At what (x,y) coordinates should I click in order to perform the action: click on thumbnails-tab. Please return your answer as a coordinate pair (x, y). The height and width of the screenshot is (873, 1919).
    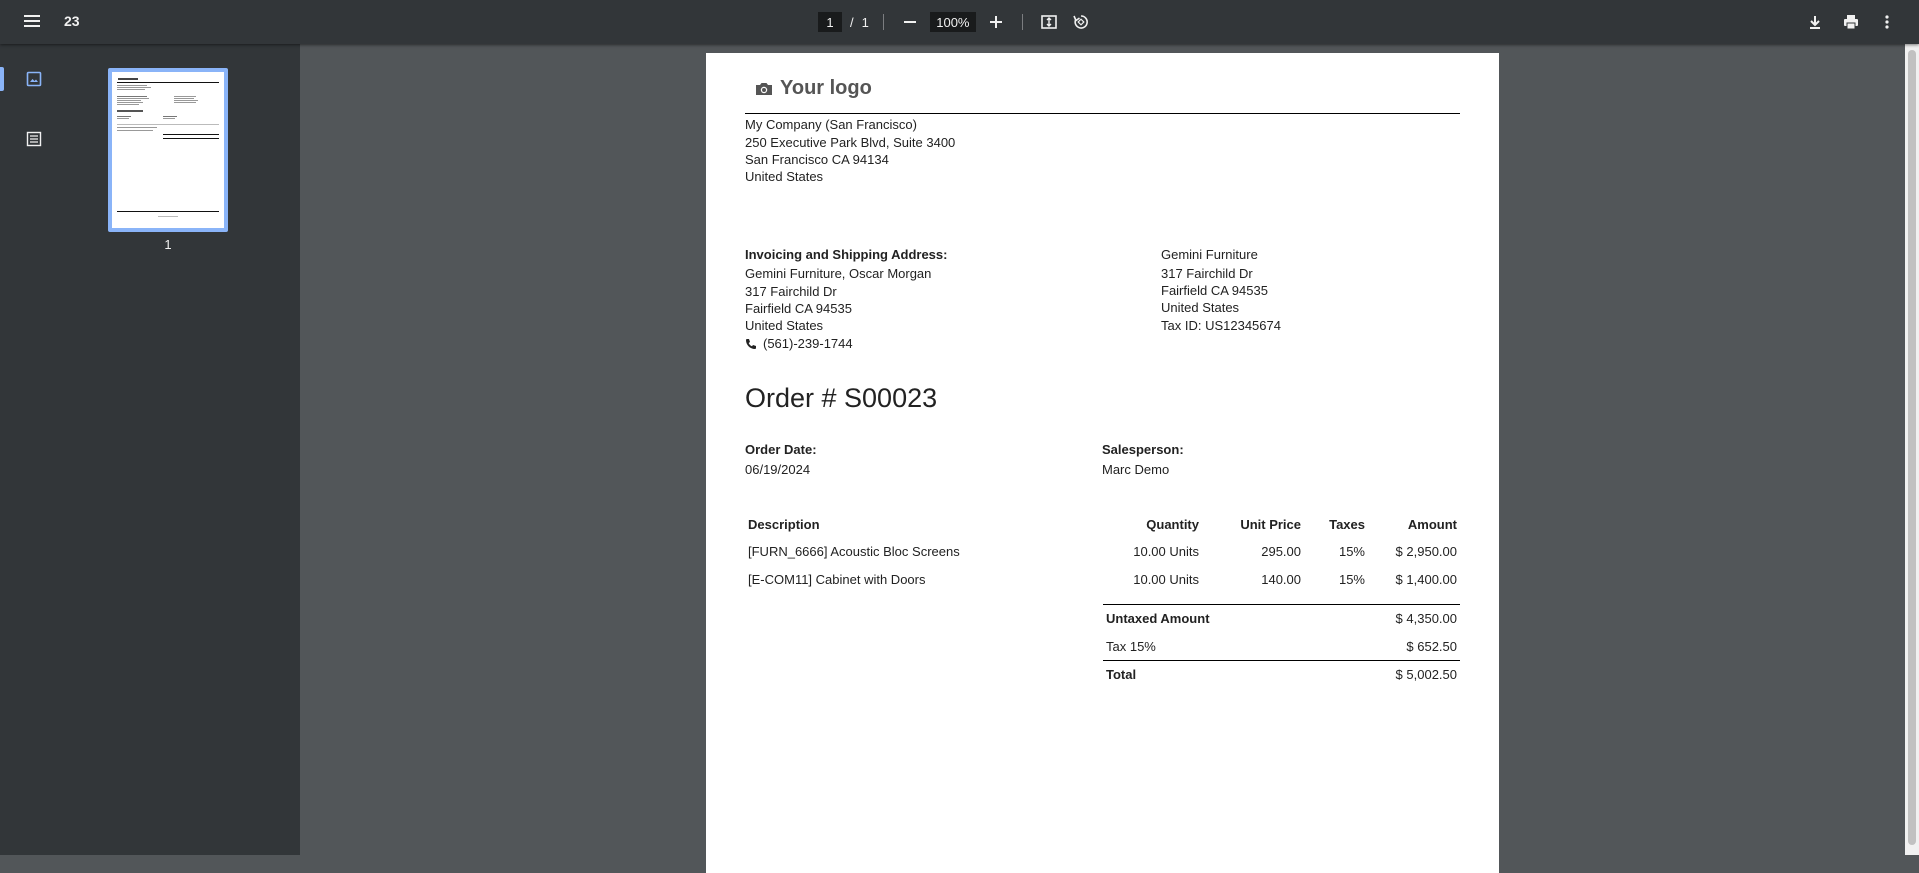
    Looking at the image, I should click on (34, 79).